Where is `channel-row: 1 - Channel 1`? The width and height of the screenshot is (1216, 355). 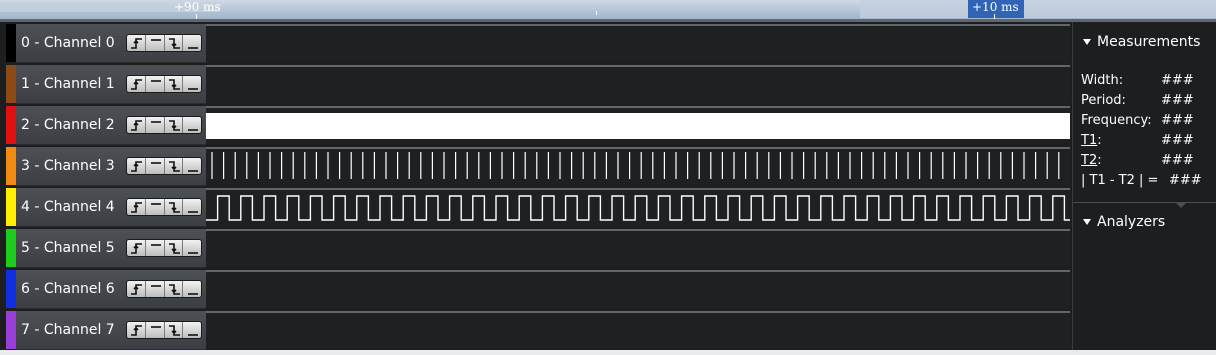 channel-row: 1 - Channel 1 is located at coordinates (536, 83).